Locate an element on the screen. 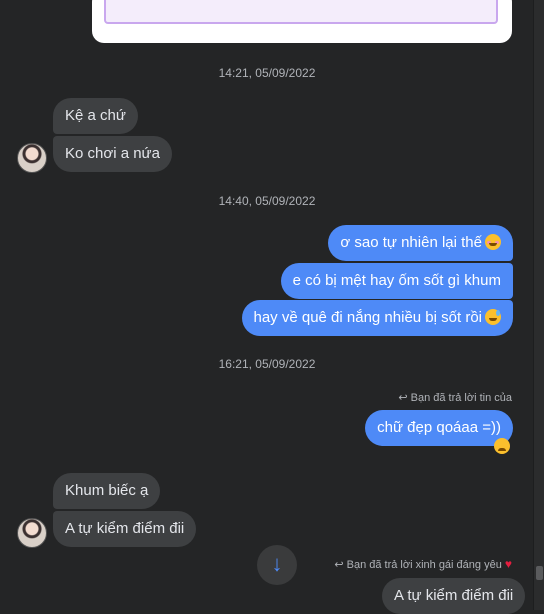  message-incoming: Ko chơi a nứa is located at coordinates (112, 154).